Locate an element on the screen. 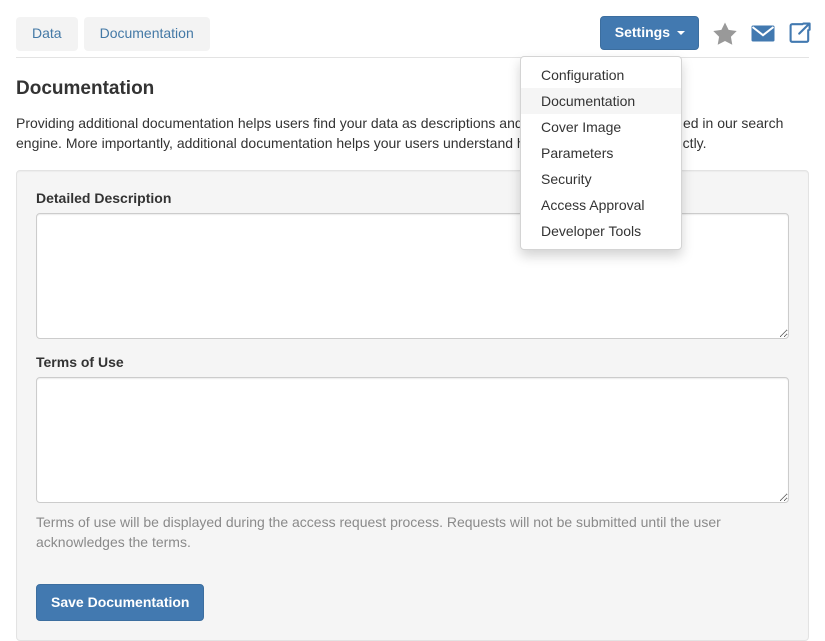 The image size is (825, 641). menu-item-configuration: Configuration is located at coordinates (601, 75).